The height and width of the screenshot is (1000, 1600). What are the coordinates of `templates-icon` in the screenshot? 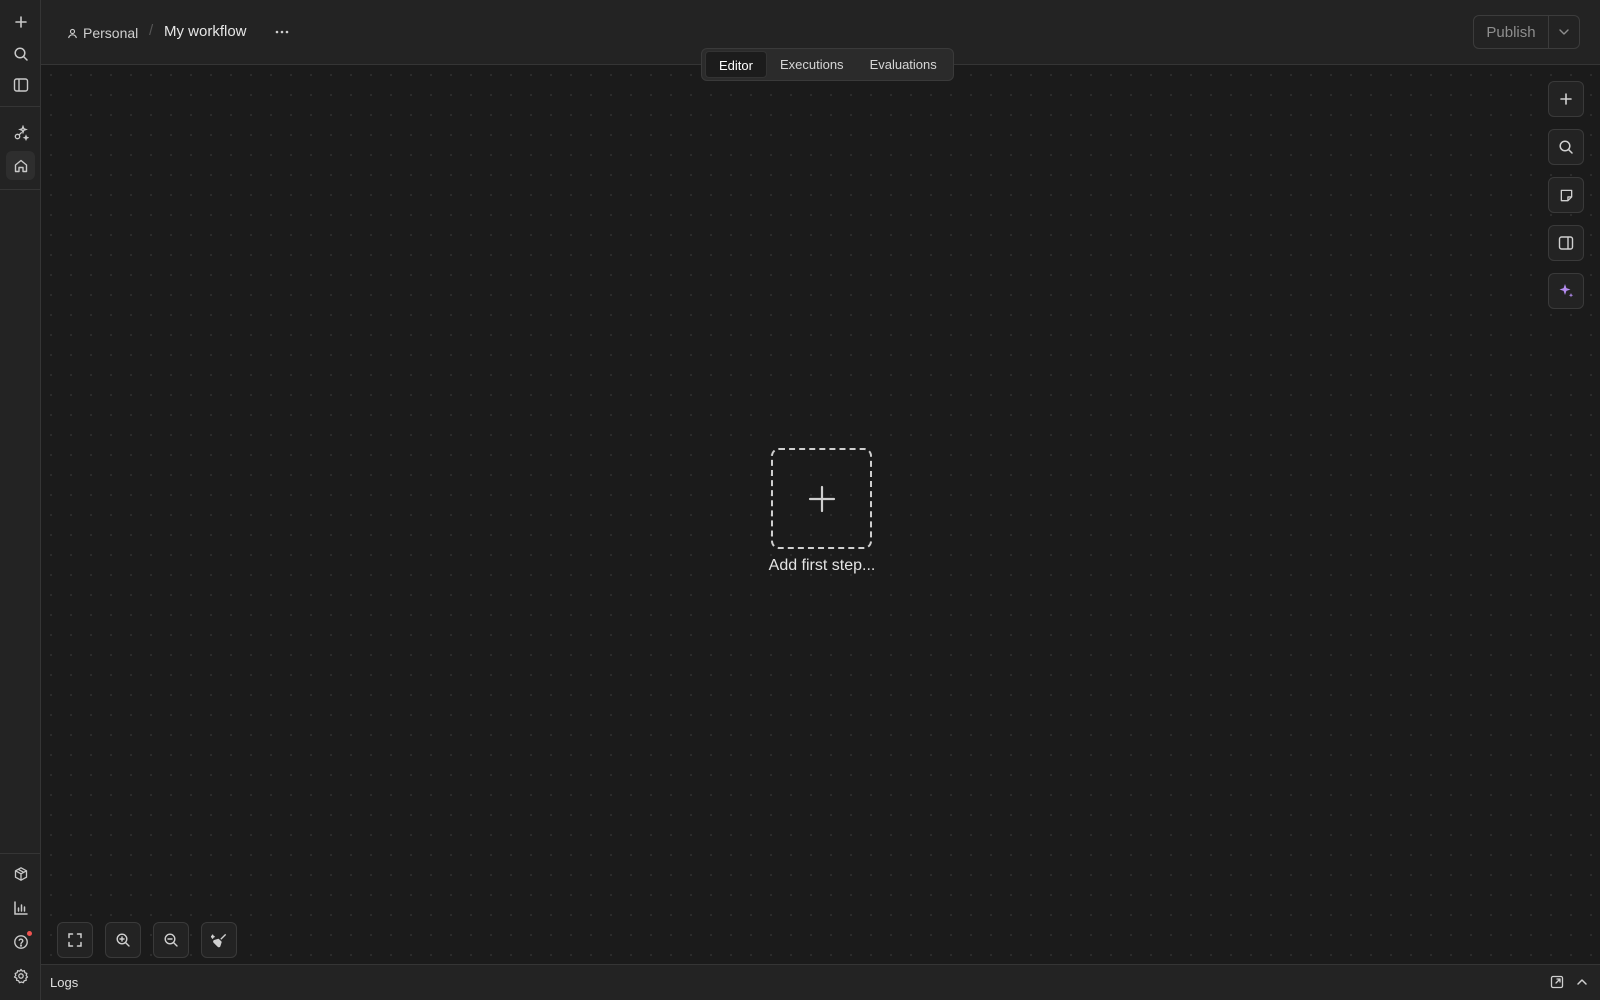 It's located at (21, 874).